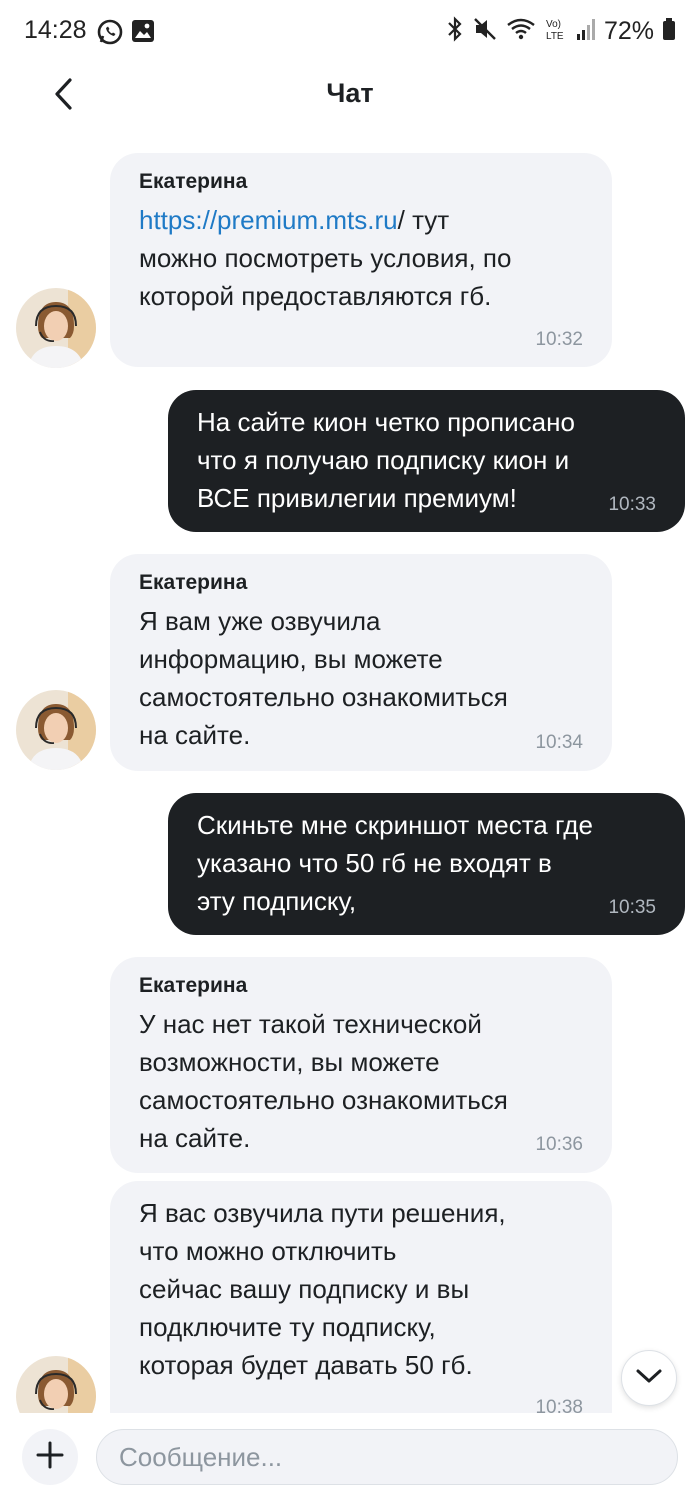 This screenshot has height=1501, width=700. What do you see at coordinates (559, 1405) in the screenshot?
I see `message-time: 10:38` at bounding box center [559, 1405].